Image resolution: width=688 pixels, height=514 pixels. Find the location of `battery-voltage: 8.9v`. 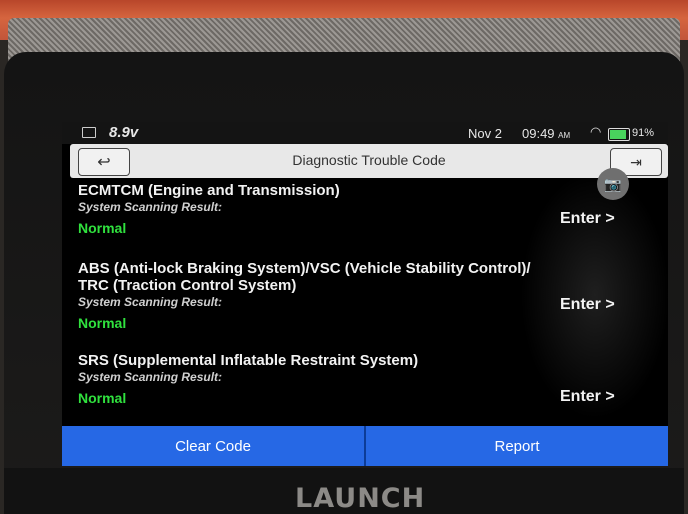

battery-voltage: 8.9v is located at coordinates (124, 132).